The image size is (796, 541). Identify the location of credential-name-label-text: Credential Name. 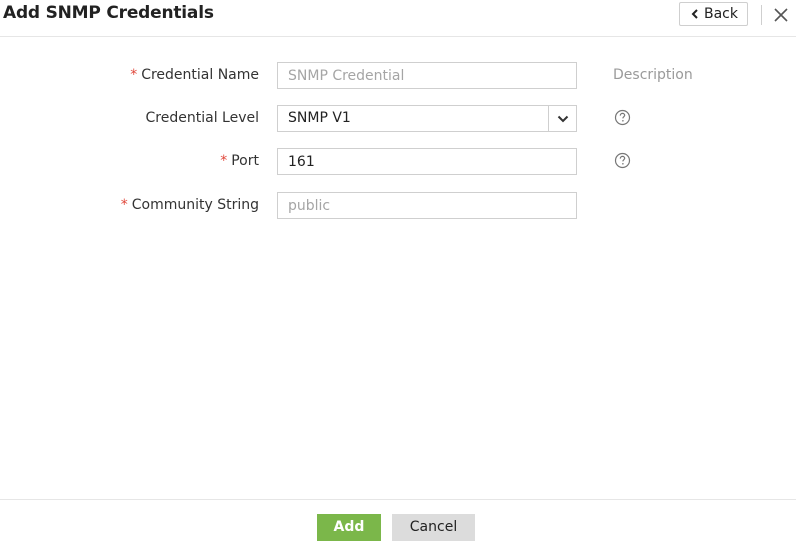
(200, 75).